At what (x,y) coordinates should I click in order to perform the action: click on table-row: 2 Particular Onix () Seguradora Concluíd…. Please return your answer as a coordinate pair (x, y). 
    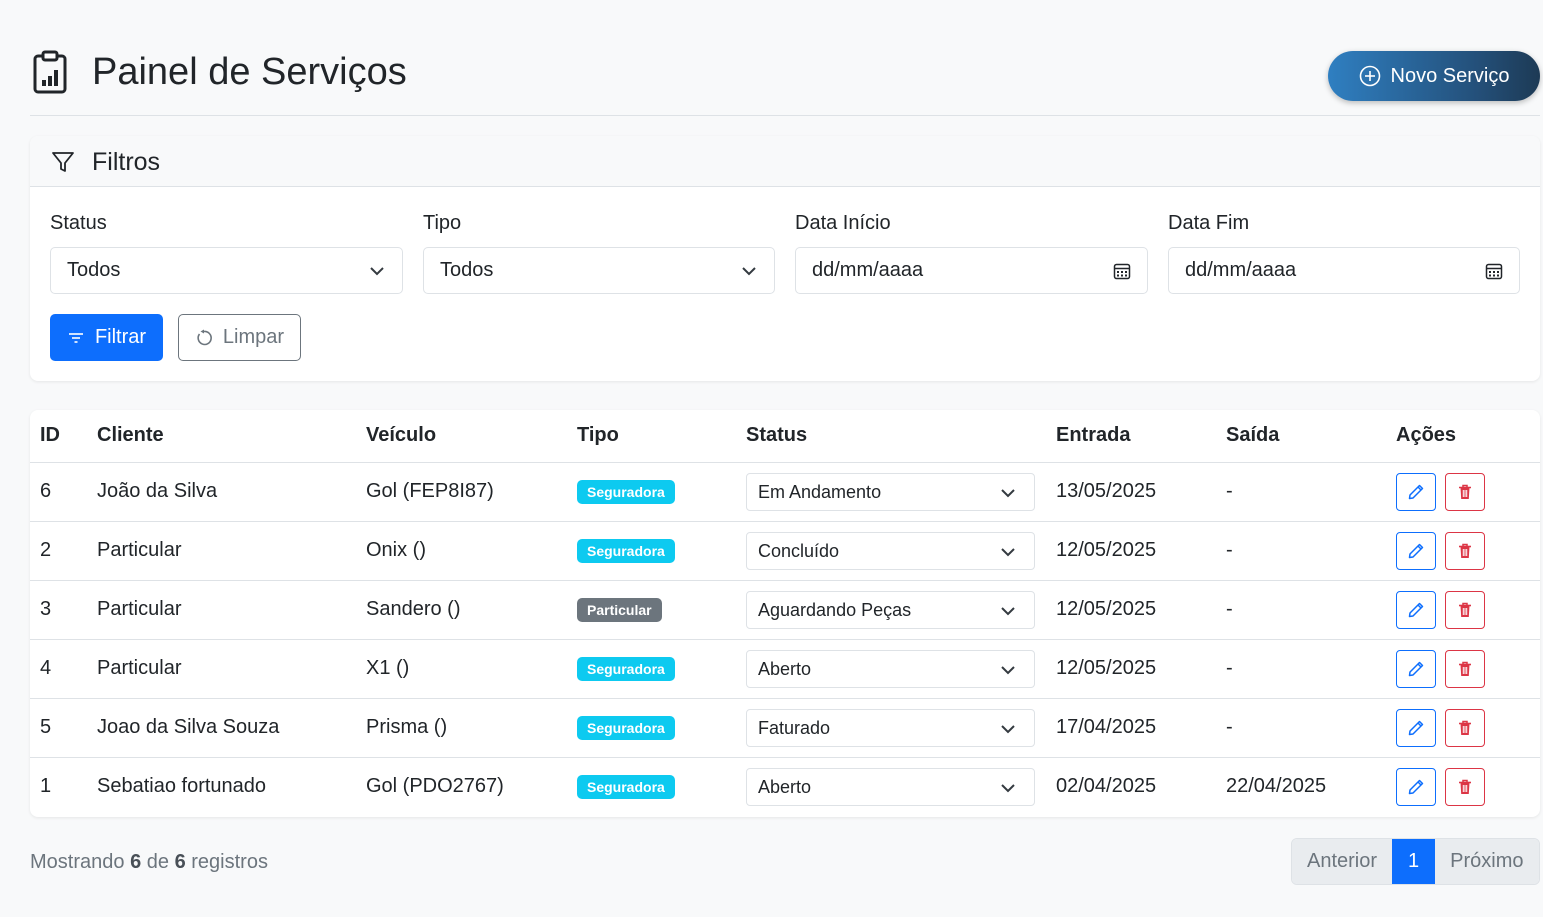
    Looking at the image, I should click on (785, 551).